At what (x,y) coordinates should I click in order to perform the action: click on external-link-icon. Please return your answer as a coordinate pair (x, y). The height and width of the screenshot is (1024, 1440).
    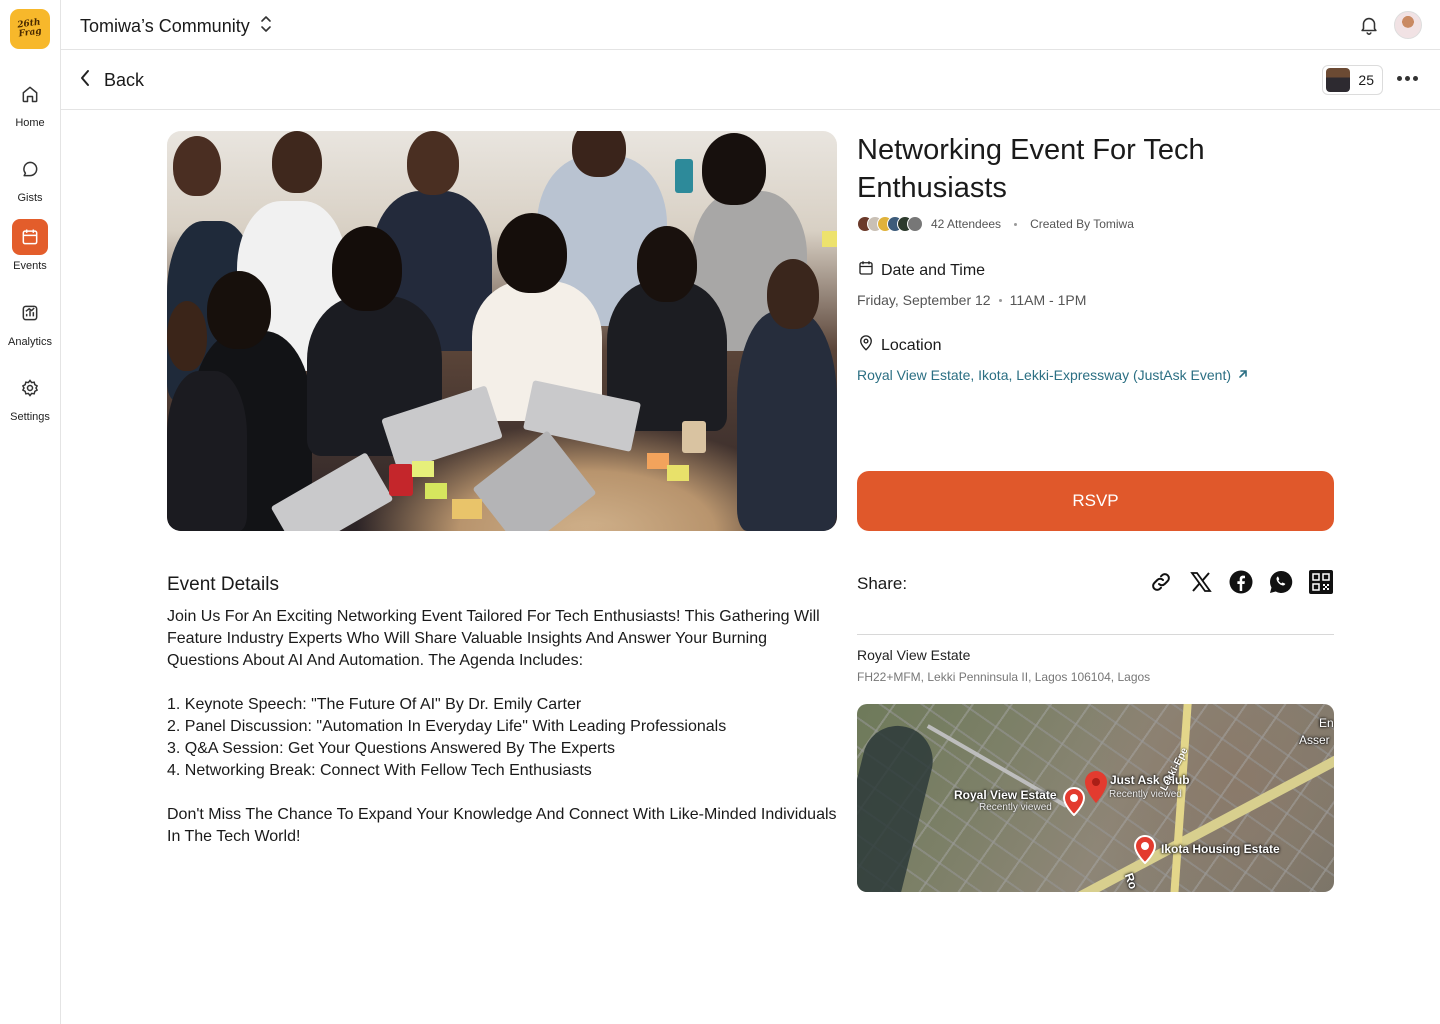
    Looking at the image, I should click on (1243, 375).